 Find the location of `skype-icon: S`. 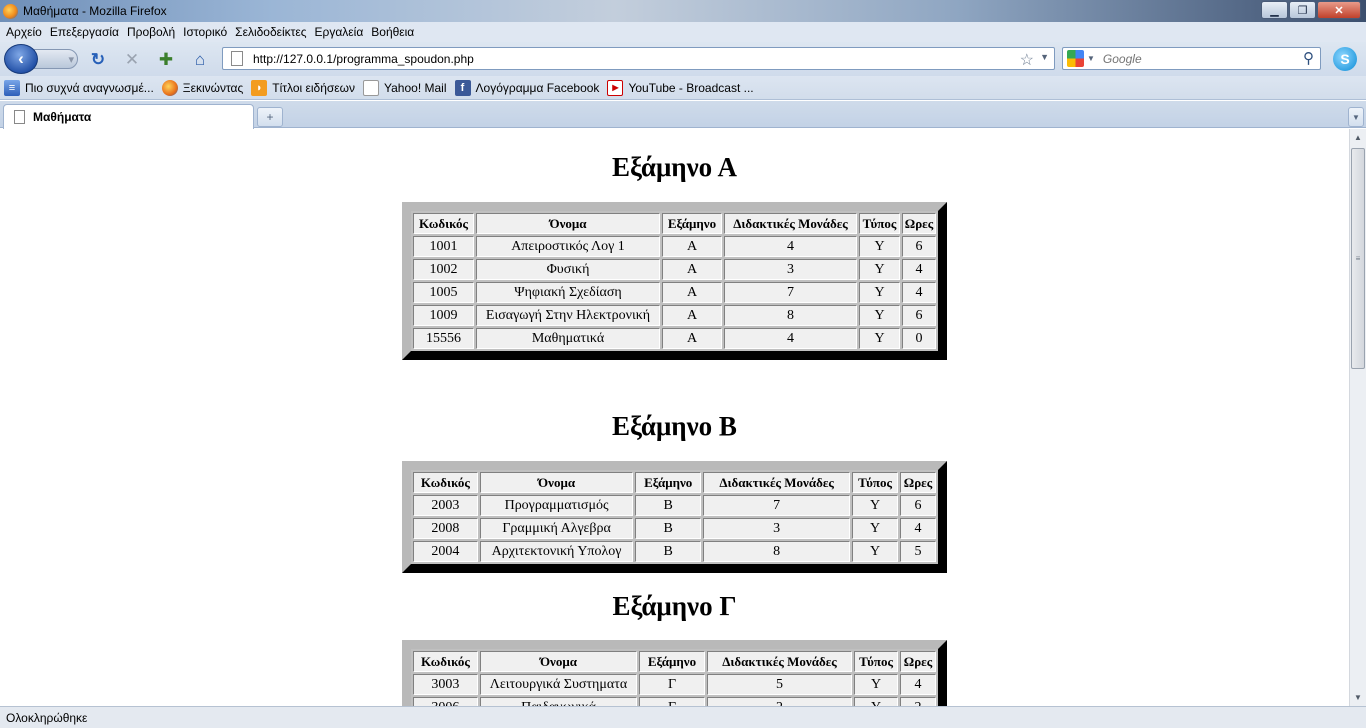

skype-icon: S is located at coordinates (1345, 59).